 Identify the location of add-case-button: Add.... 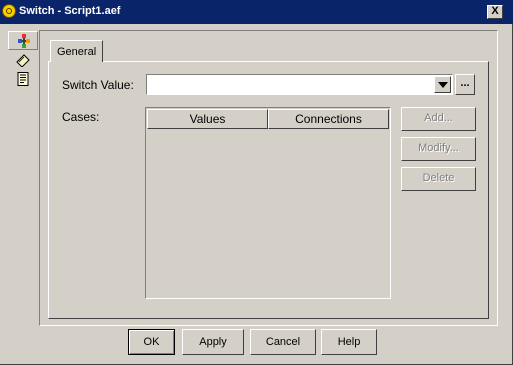
(438, 119).